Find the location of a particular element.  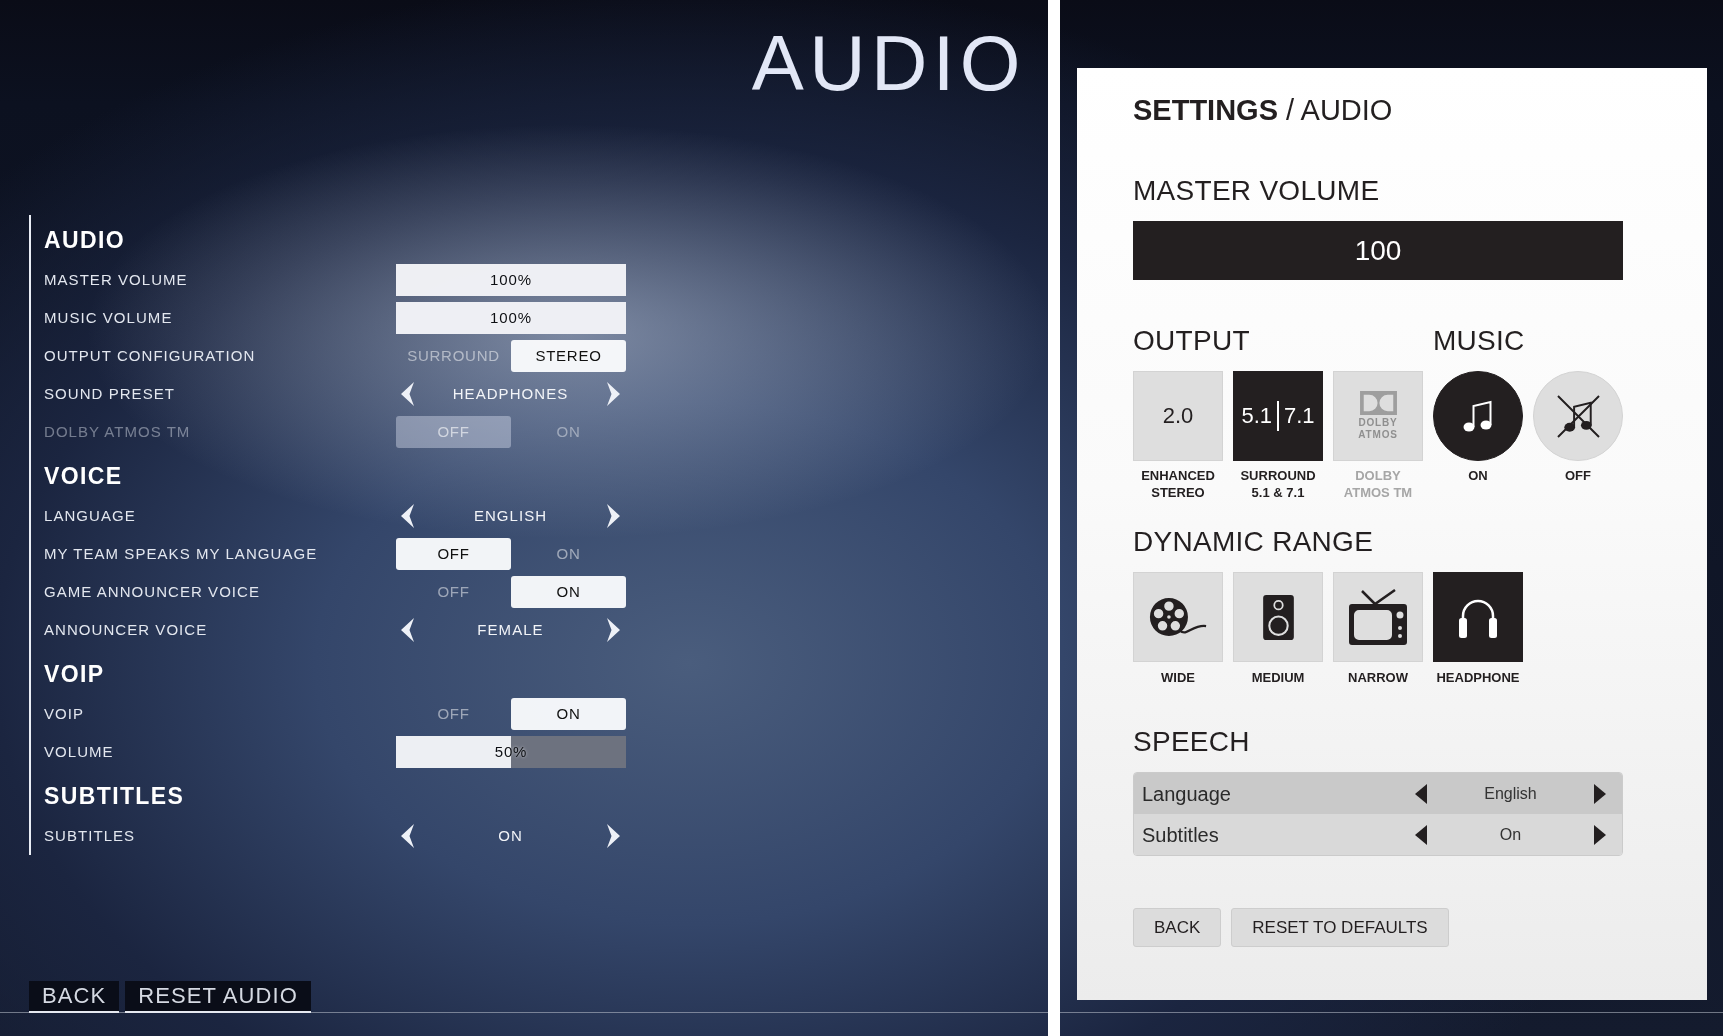

section-heading: VOICE is located at coordinates (83, 476).